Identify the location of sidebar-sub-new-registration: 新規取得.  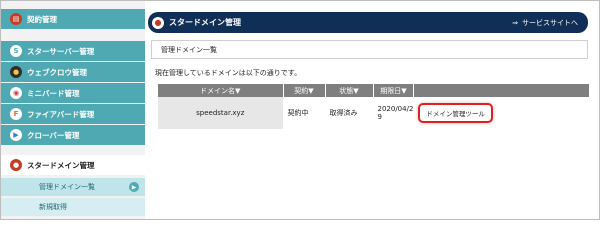
(73, 207).